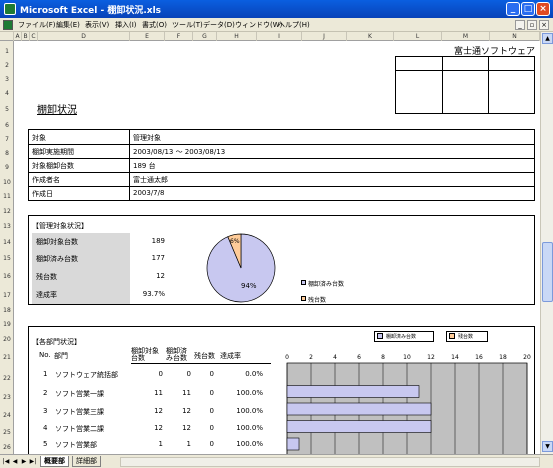  Describe the element at coordinates (56, 342) in the screenshot. I see `dept-title: 【各部門状況】` at that location.